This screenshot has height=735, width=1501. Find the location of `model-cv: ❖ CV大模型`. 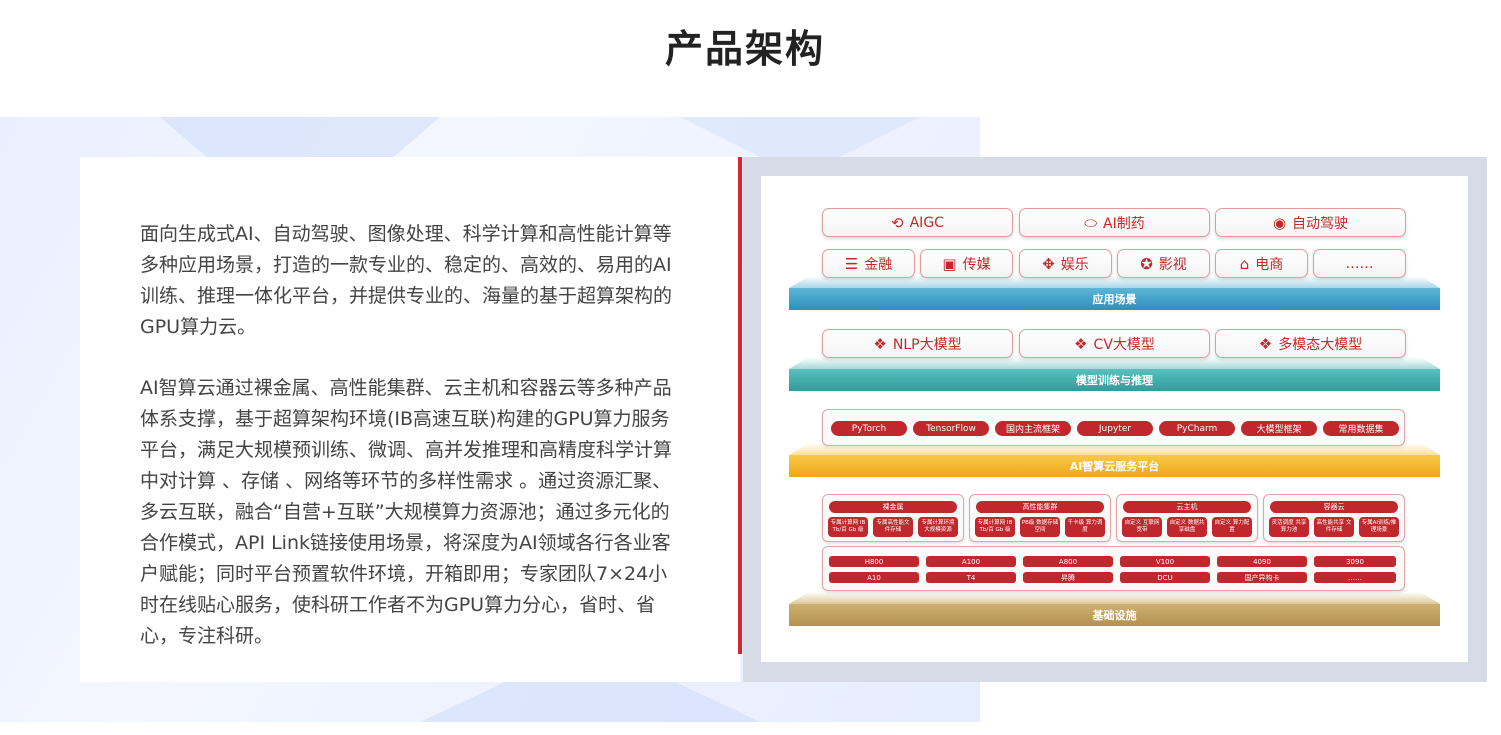

model-cv: ❖ CV大模型 is located at coordinates (1114, 343).